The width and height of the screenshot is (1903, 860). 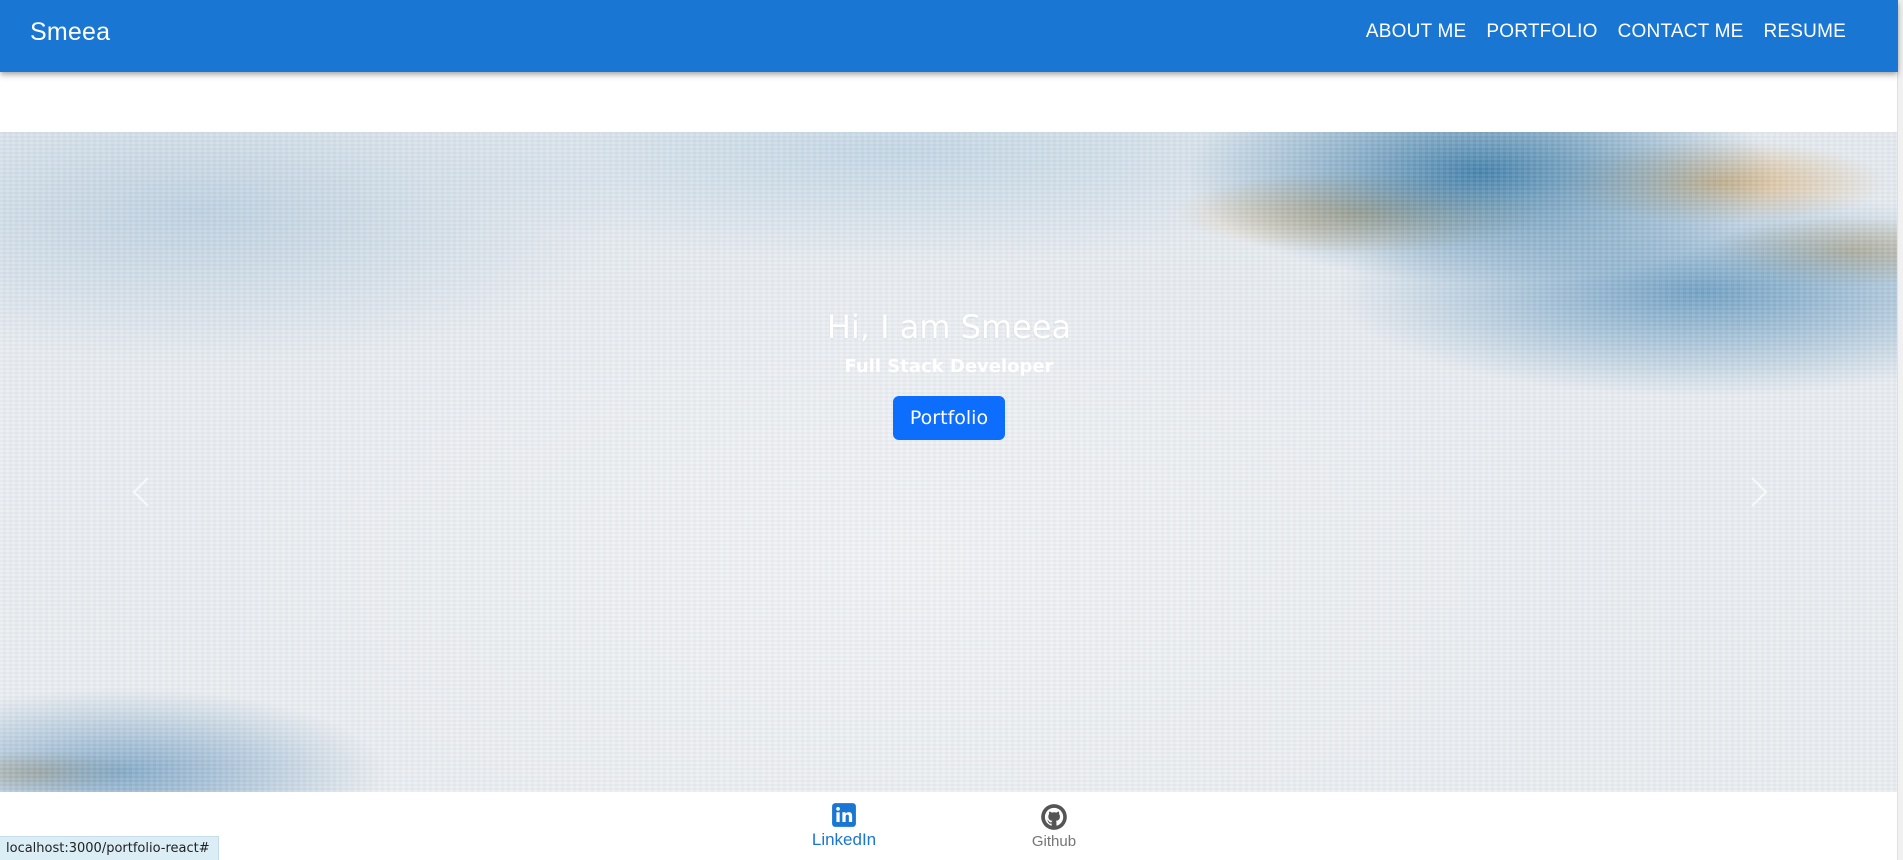 What do you see at coordinates (844, 839) in the screenshot?
I see `bottom-nav-label: LinkedIn` at bounding box center [844, 839].